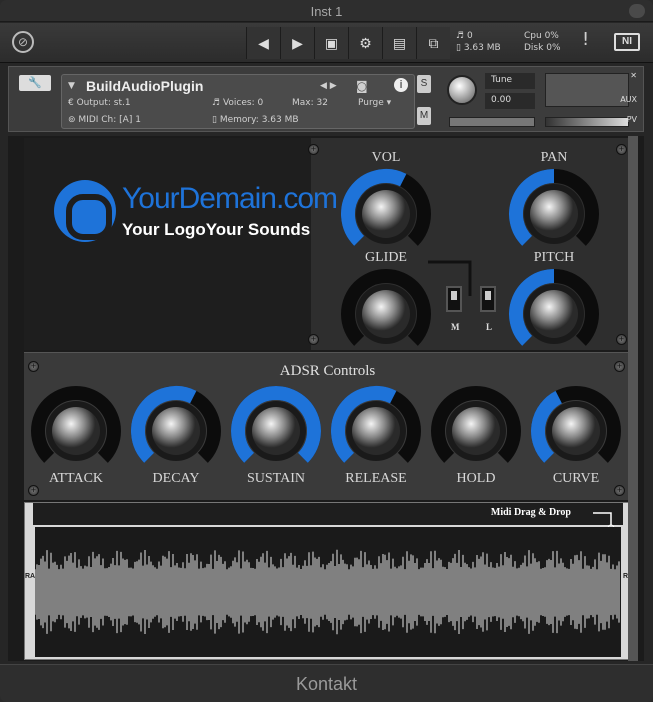 The width and height of the screenshot is (653, 702). Describe the element at coordinates (533, 36) in the screenshot. I see `cpu-label: Cpu` at that location.